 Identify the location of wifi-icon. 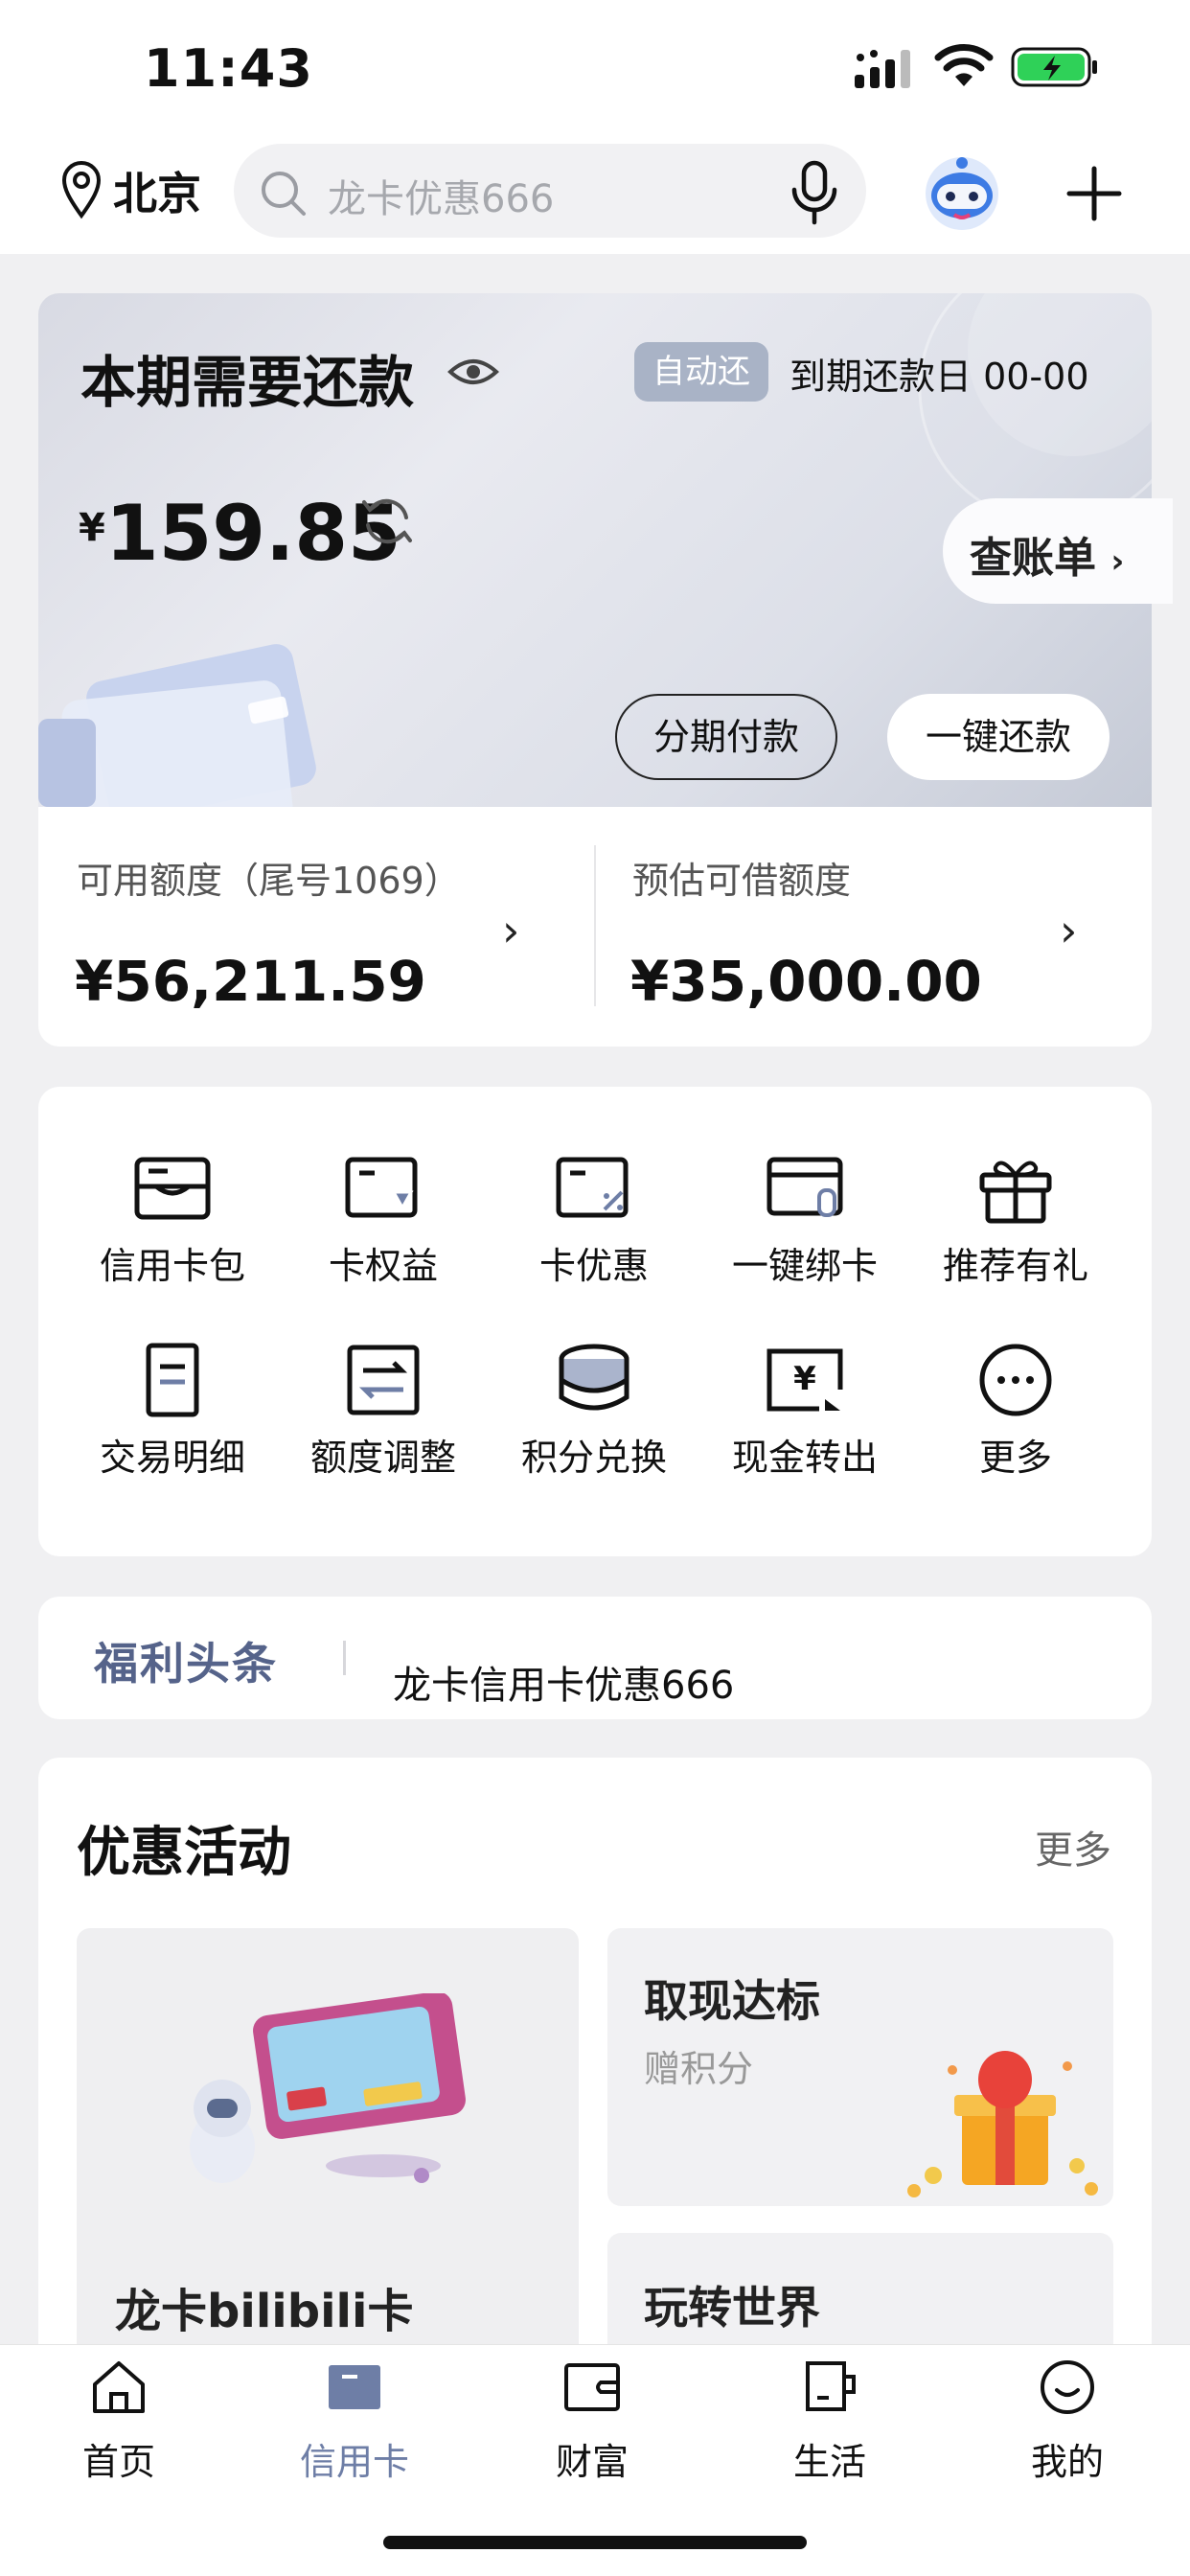
(964, 65).